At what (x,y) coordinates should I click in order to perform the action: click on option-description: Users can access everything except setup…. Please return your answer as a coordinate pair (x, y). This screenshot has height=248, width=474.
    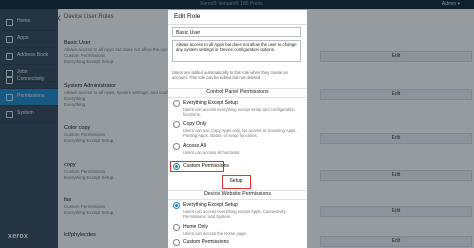
    Looking at the image, I should click on (239, 112).